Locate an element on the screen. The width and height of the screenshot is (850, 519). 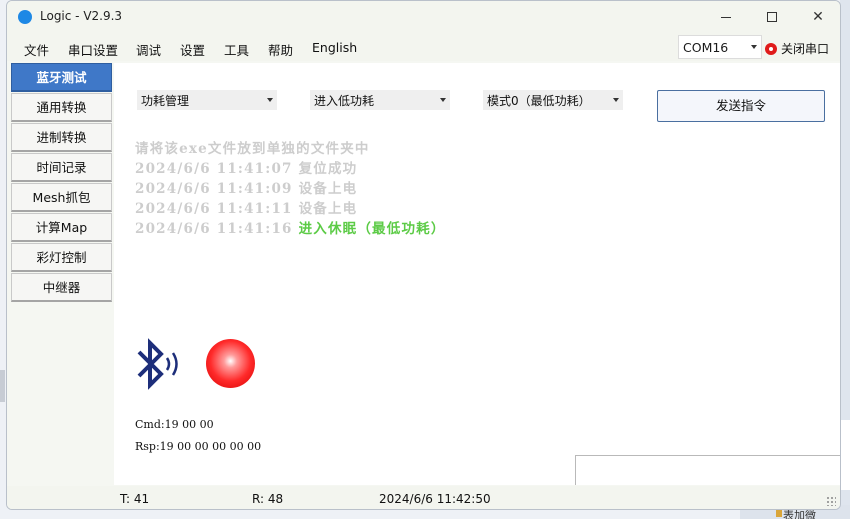
folder-icon is located at coordinates (779, 513).